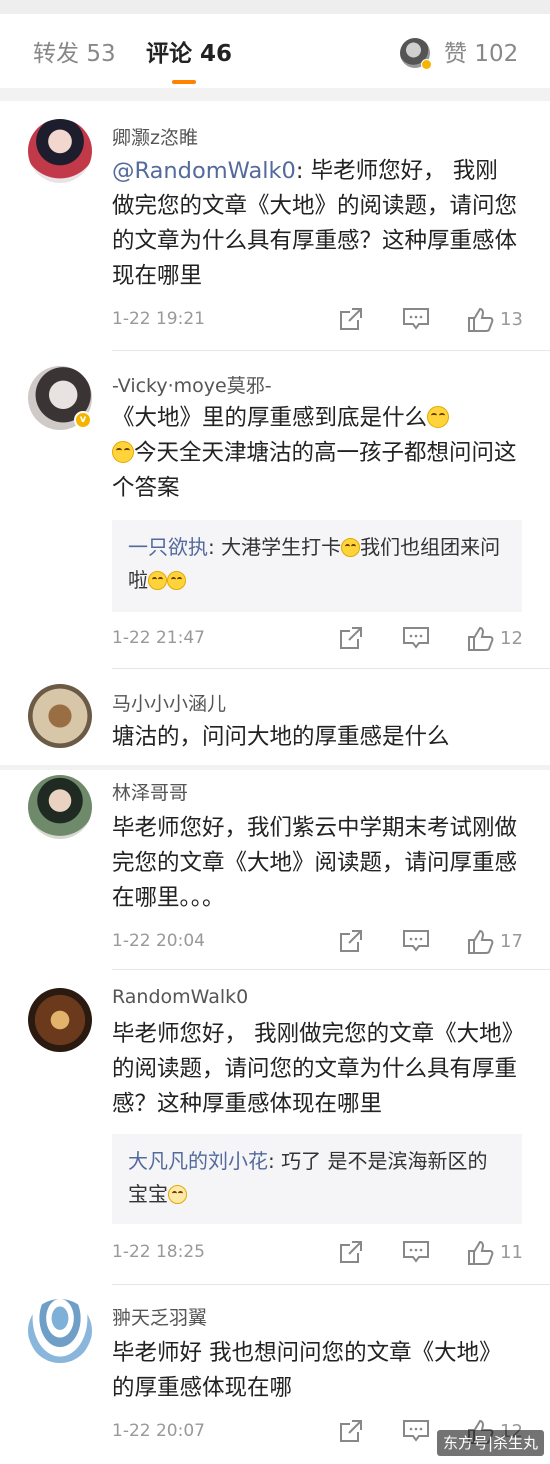 This screenshot has height=1464, width=550. I want to click on verified-badge-icon: v, so click(83, 420).